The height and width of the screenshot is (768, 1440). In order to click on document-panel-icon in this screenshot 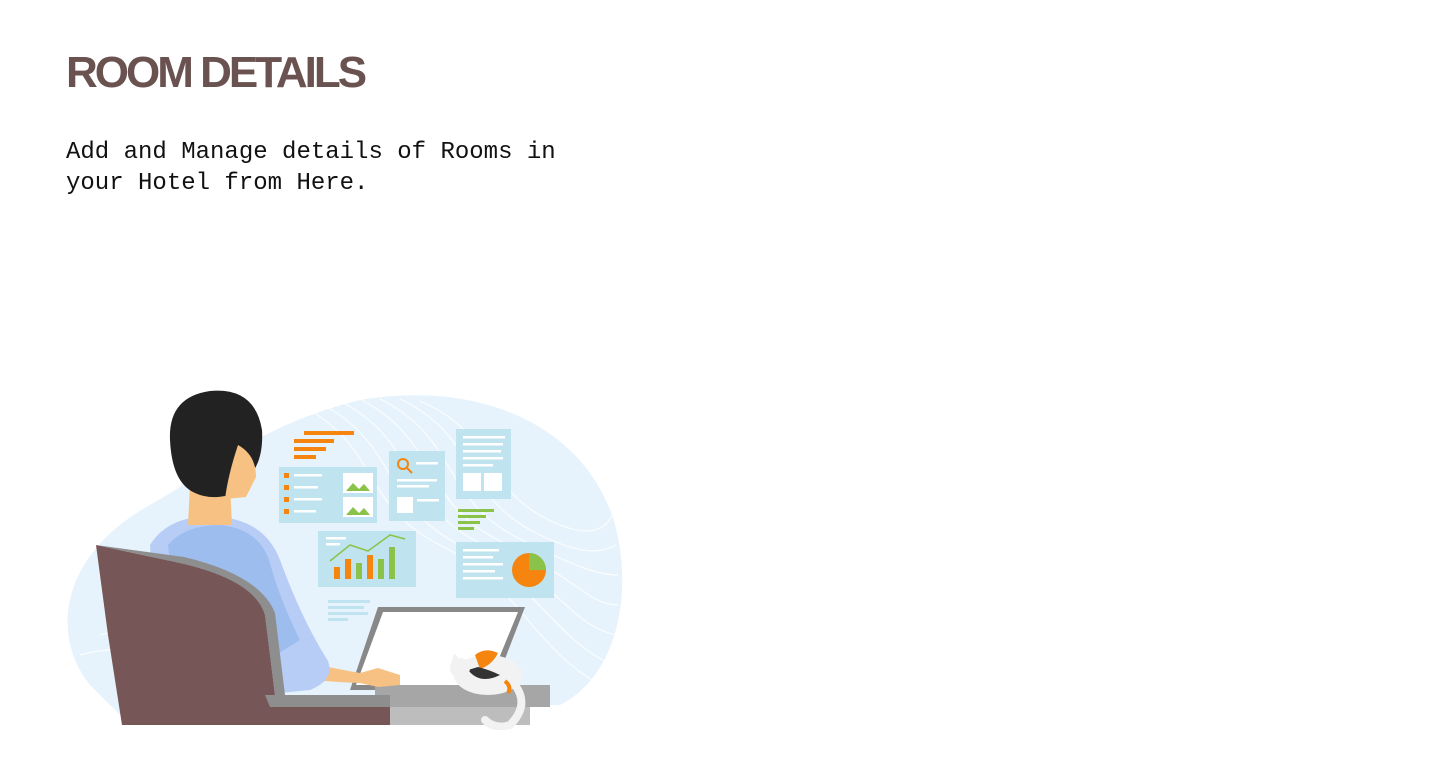, I will do `click(483, 464)`.